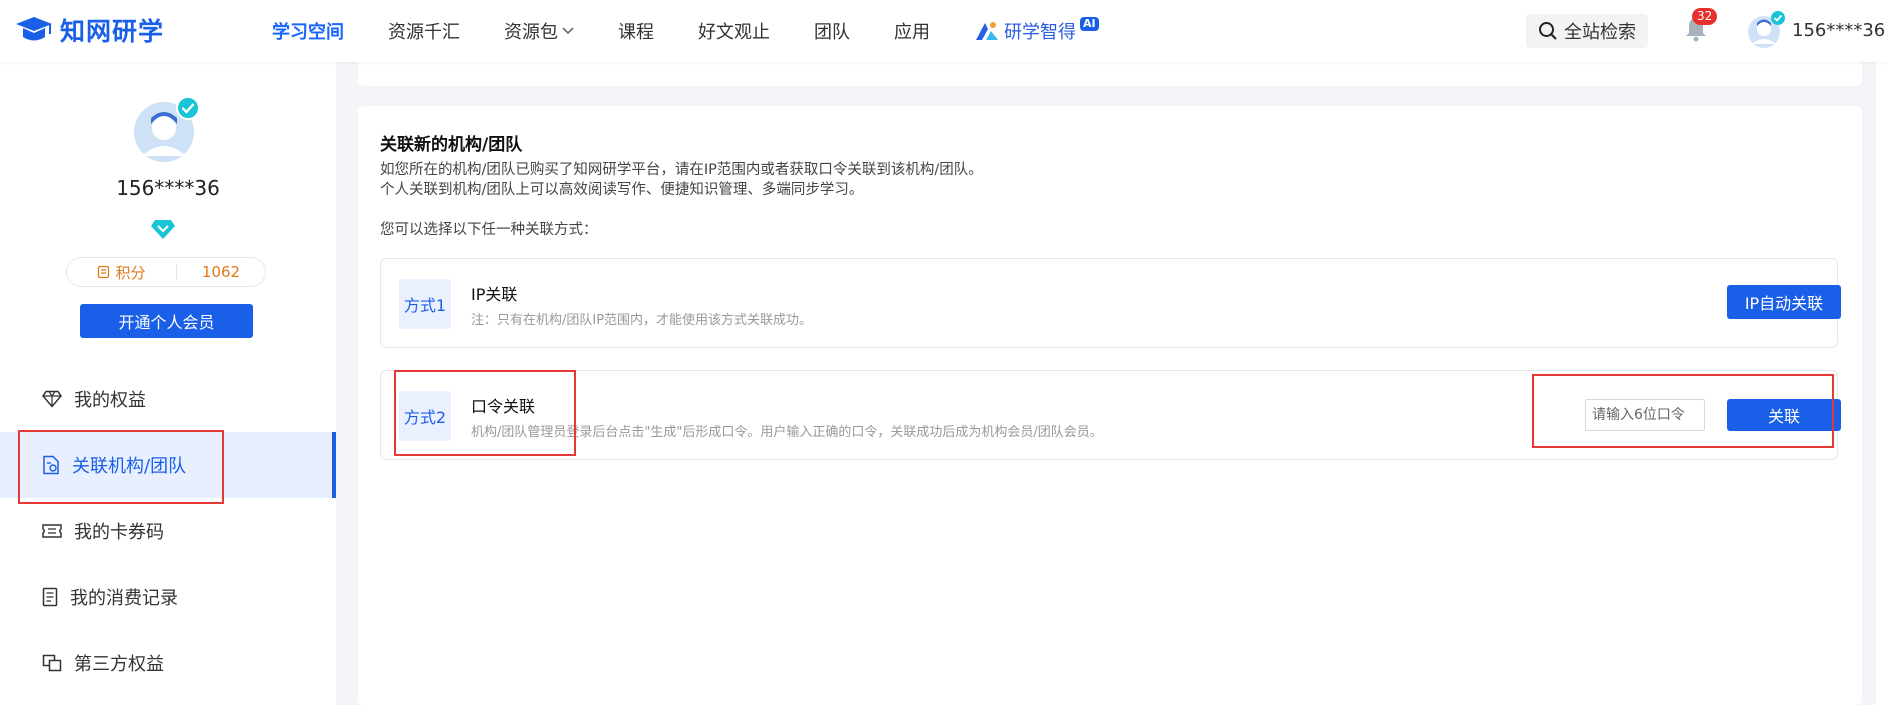  Describe the element at coordinates (50, 597) in the screenshot. I see `receipt-icon` at that location.